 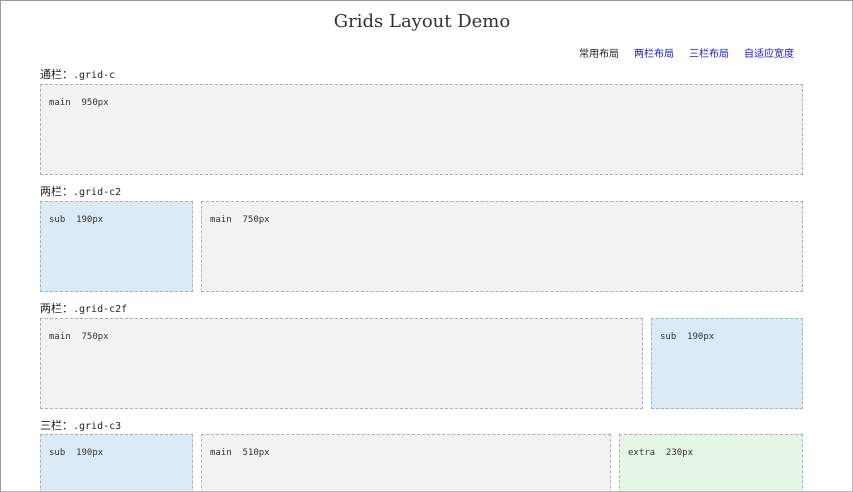 I want to click on section-label-code: .grid-c3, so click(x=97, y=426).